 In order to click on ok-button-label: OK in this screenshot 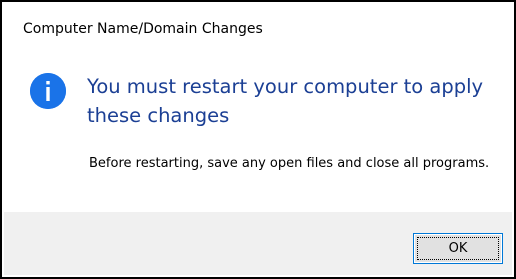, I will do `click(458, 248)`.